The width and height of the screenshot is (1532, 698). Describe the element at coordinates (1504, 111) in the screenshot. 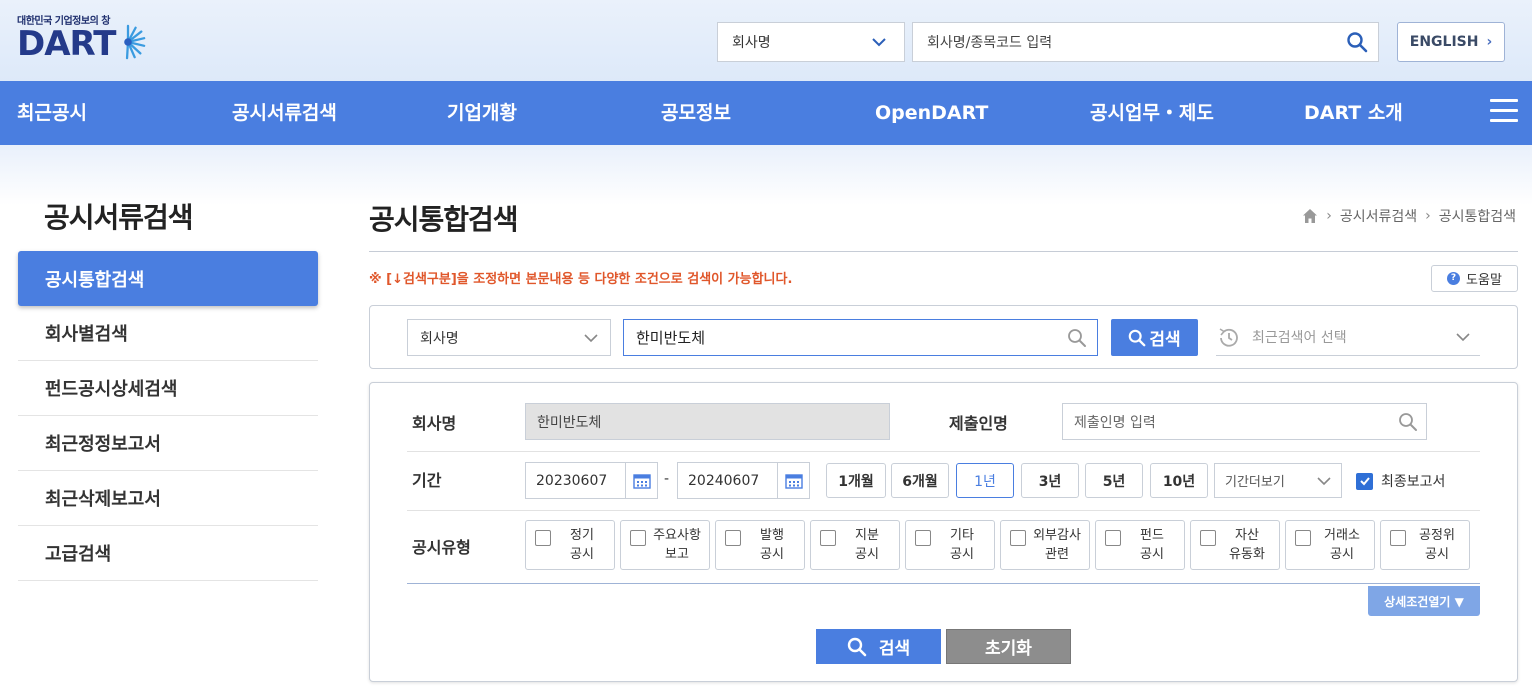

I see `menu-icon` at that location.